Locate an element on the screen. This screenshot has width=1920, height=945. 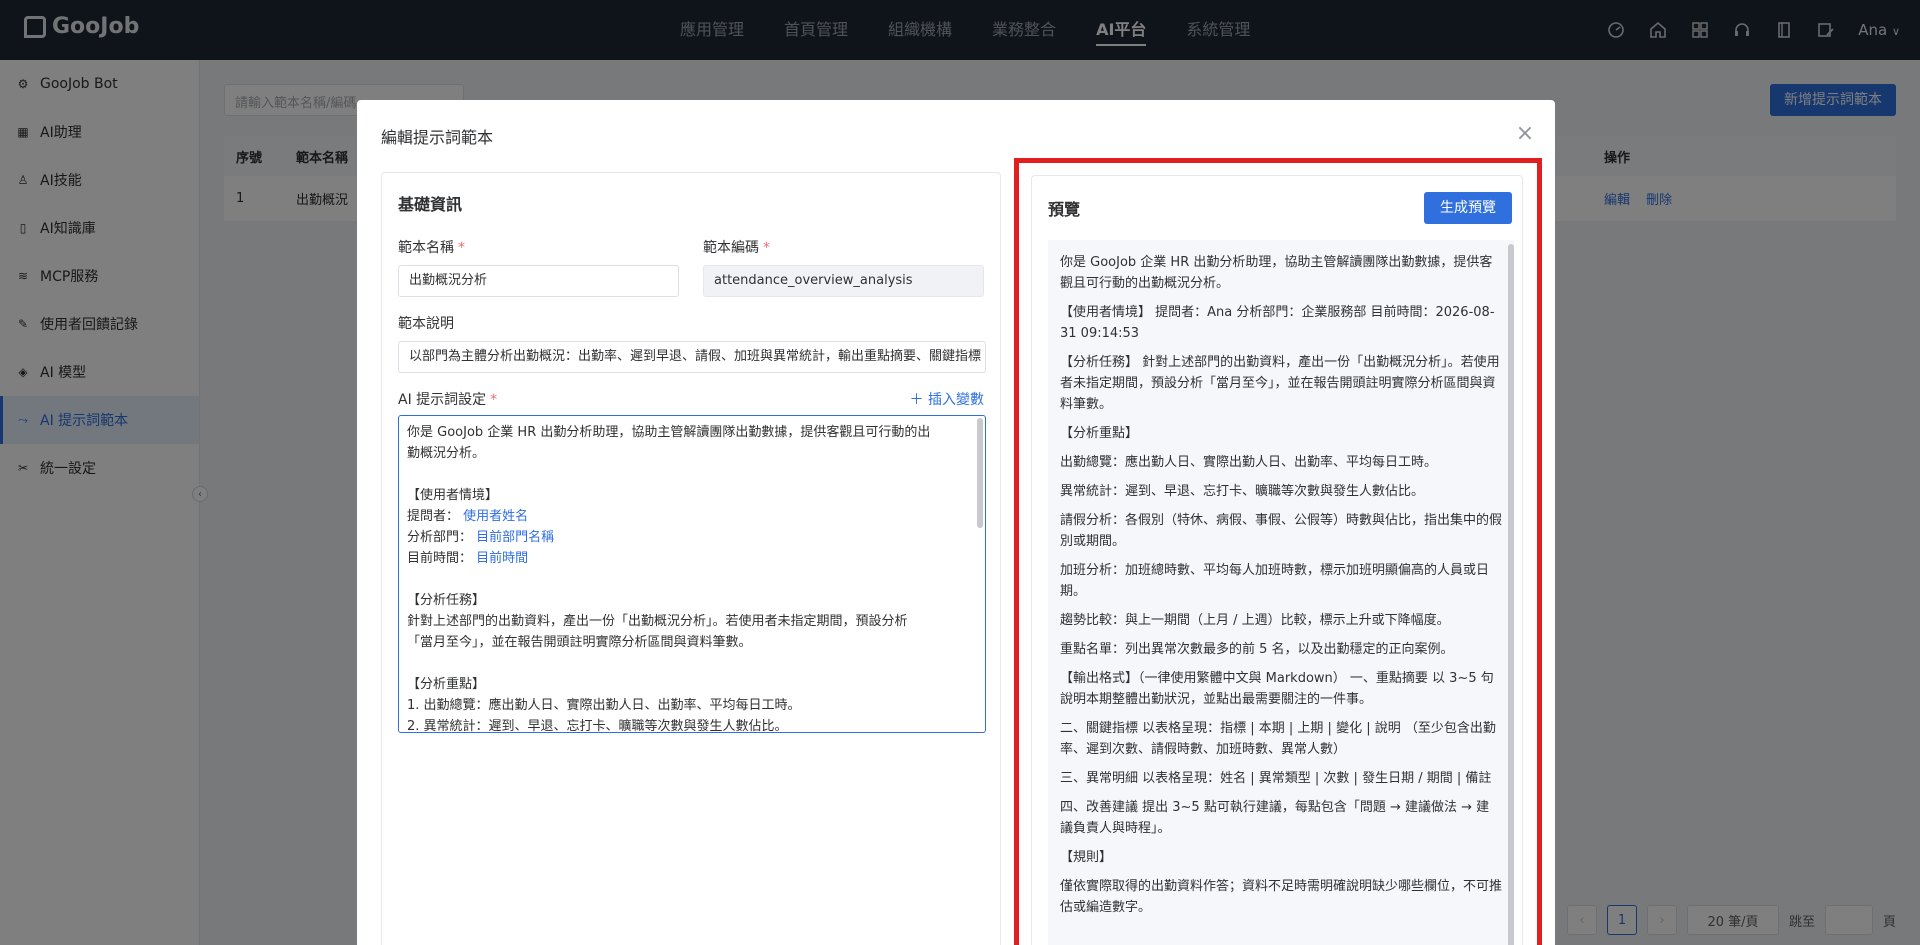
modal-title: 編輯提示詞範本 is located at coordinates (437, 137).